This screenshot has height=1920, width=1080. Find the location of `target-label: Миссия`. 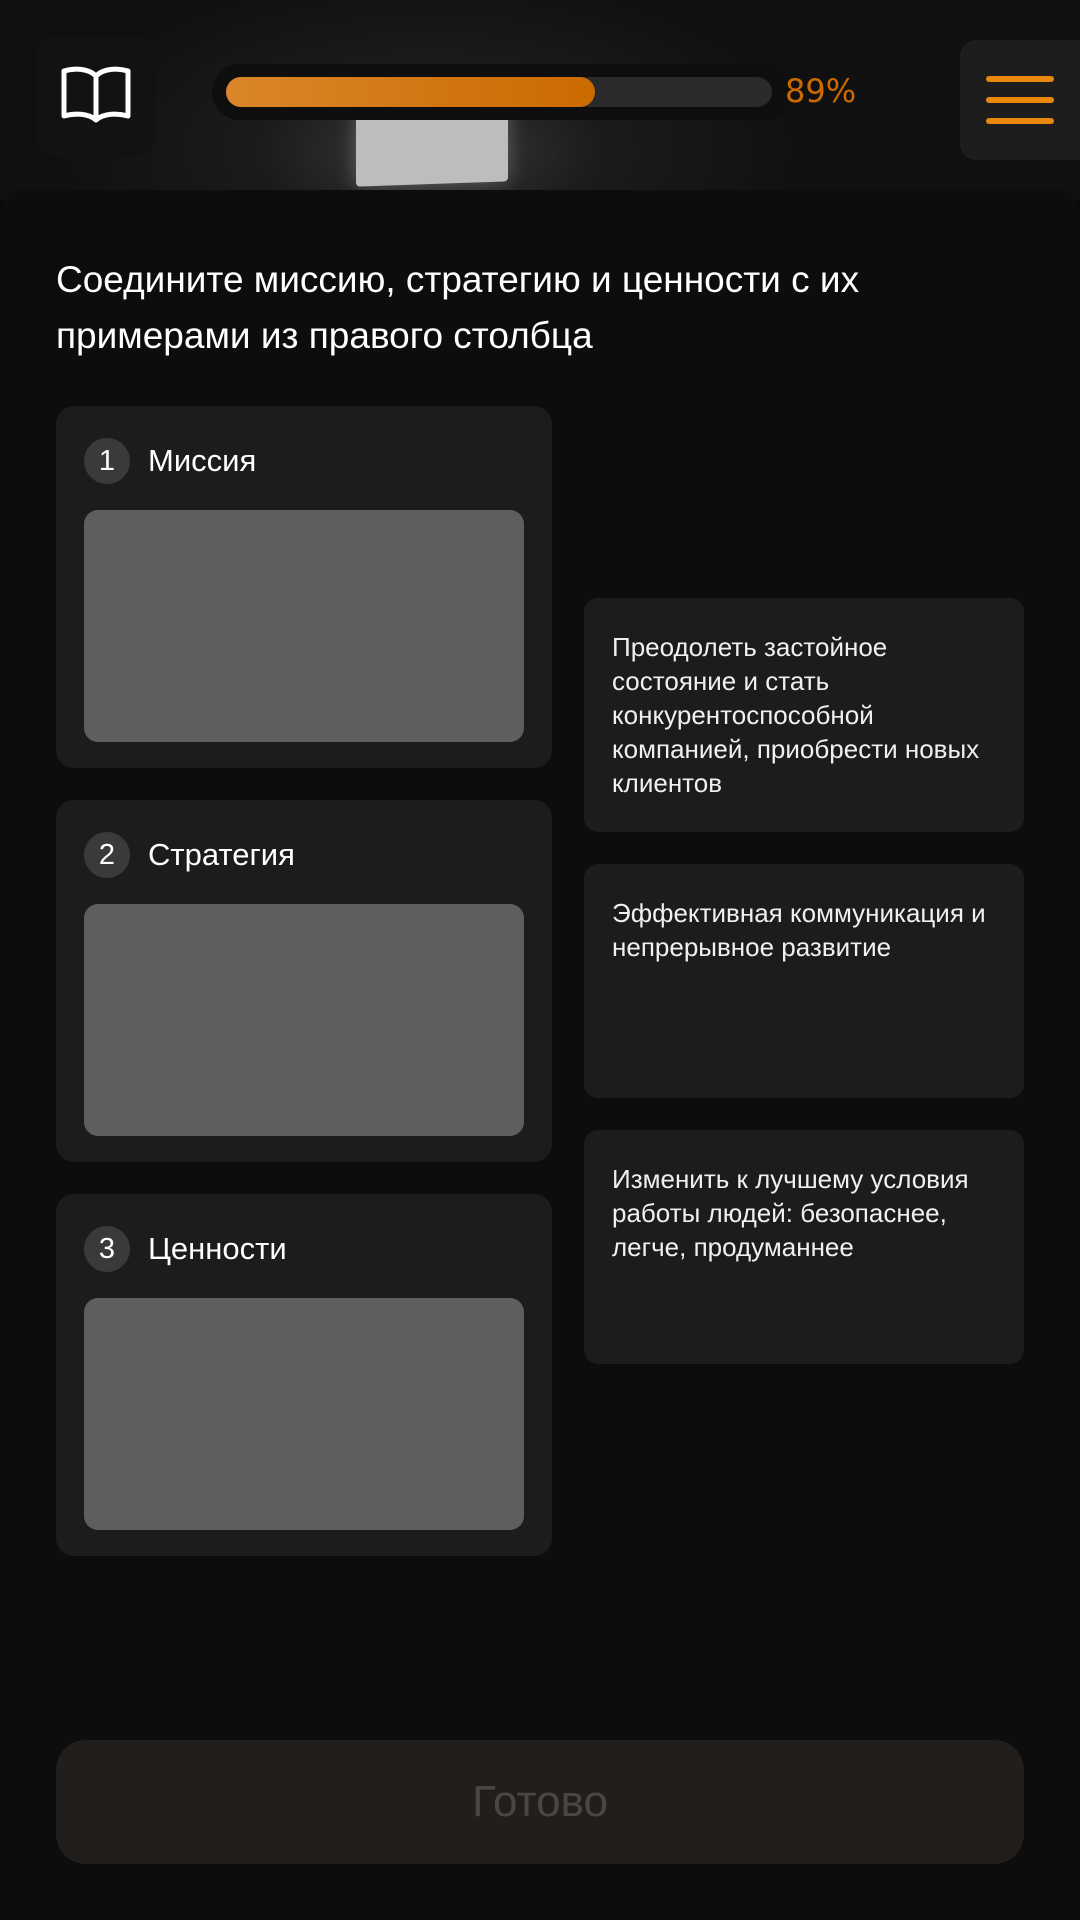

target-label: Миссия is located at coordinates (202, 460).